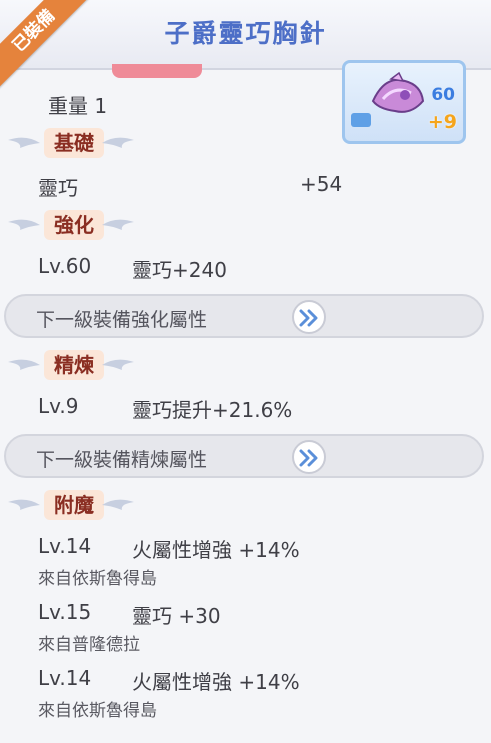 Image resolution: width=491 pixels, height=743 pixels. I want to click on section-enchant-title: 附魔, so click(74, 505).